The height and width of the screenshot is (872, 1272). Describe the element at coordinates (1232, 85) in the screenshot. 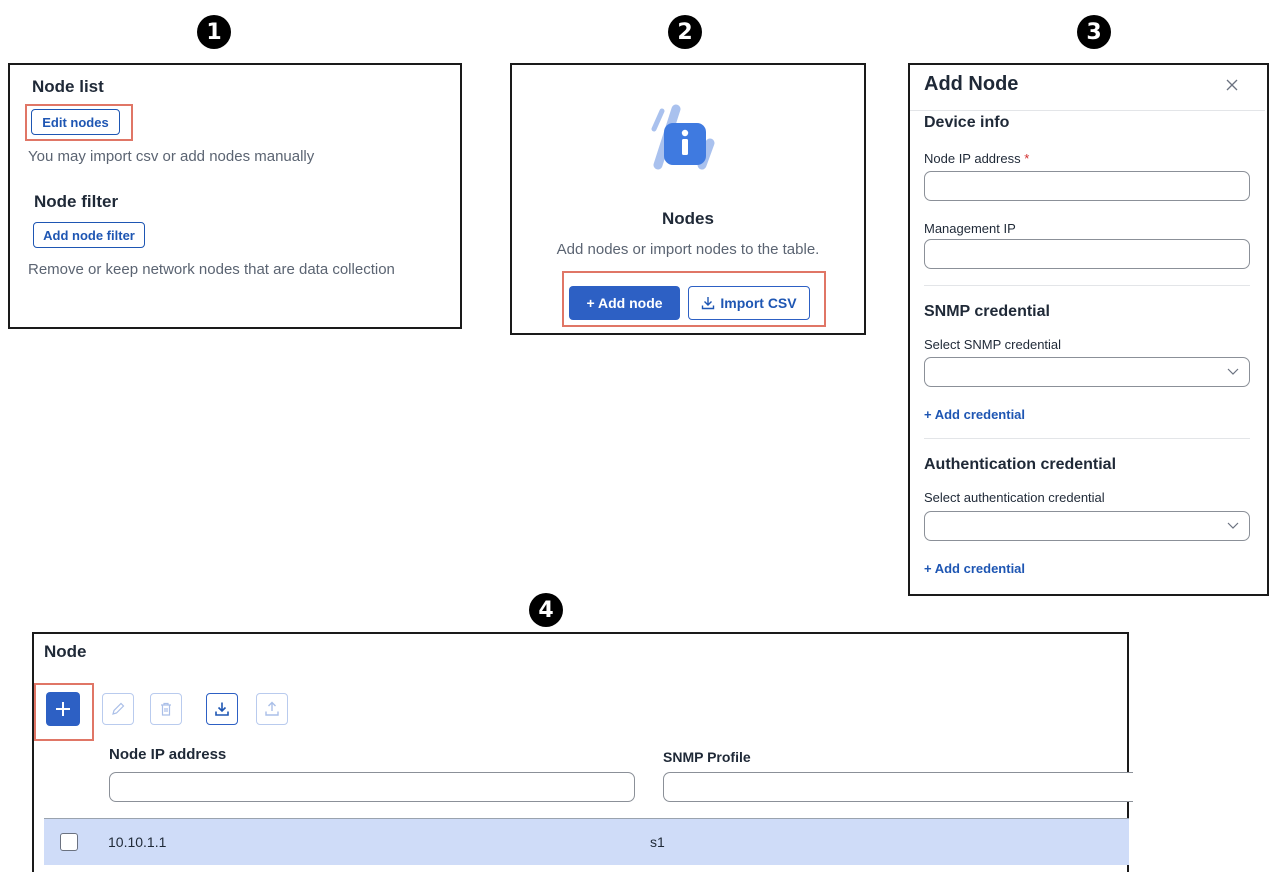

I see `close-icon` at that location.